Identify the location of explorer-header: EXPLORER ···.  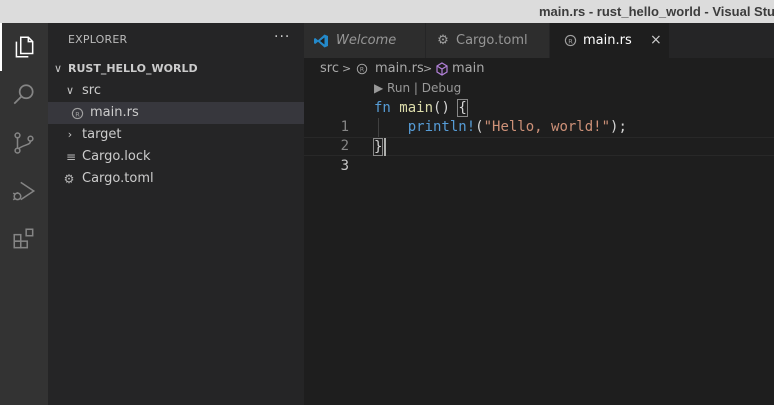
(176, 40).